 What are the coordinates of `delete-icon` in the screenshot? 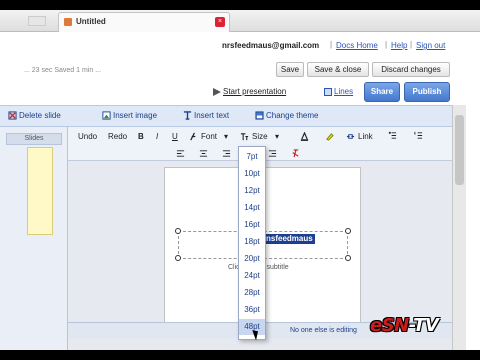 It's located at (12, 115).